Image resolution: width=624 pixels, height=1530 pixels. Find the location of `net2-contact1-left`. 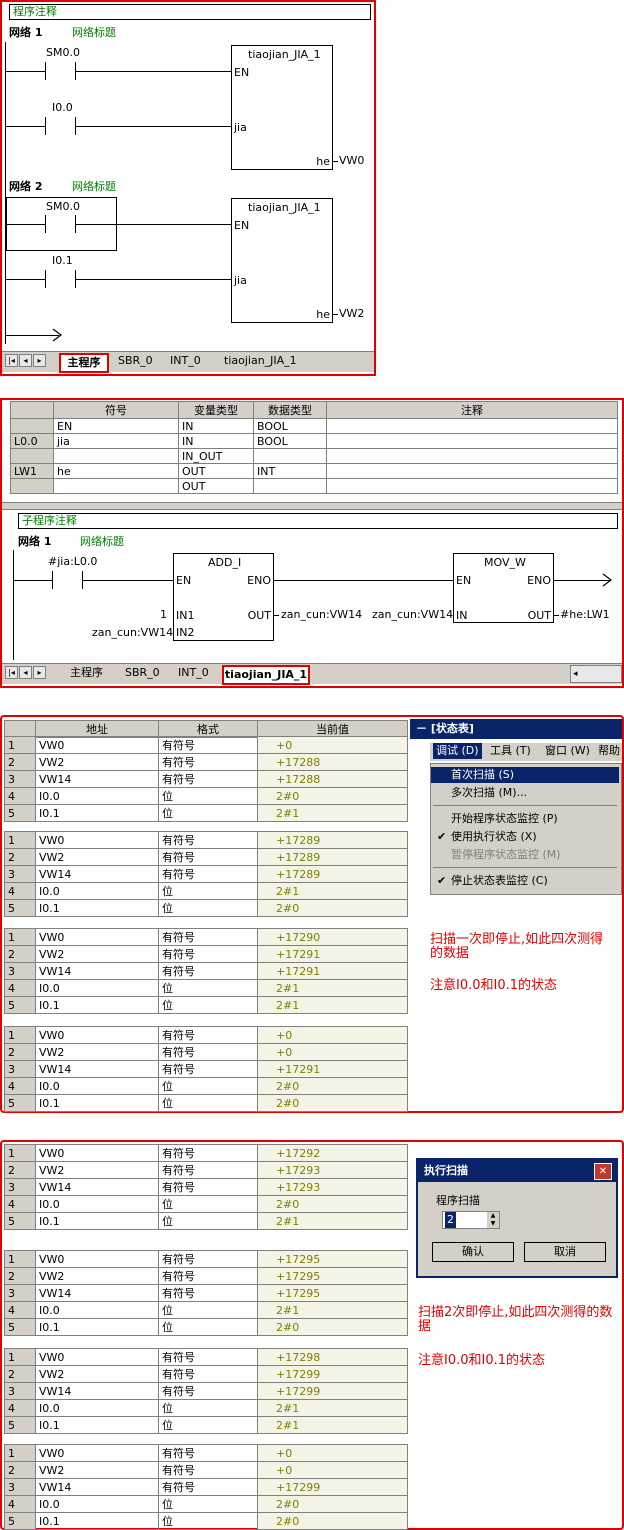

net2-contact1-left is located at coordinates (45, 224).